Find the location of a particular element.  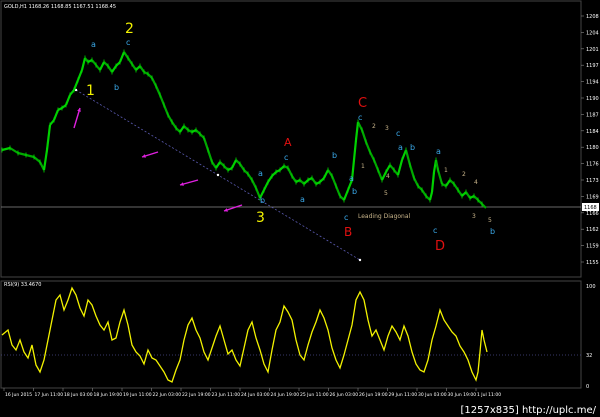

wave-label-b2: b is located at coordinates (262, 200).